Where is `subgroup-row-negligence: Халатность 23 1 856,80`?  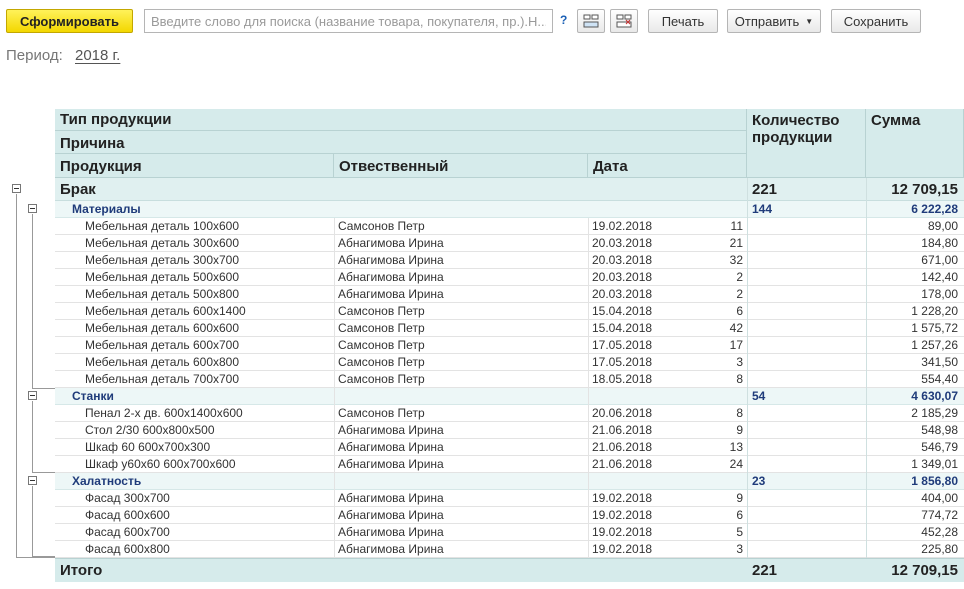 subgroup-row-negligence: Халатность 23 1 856,80 is located at coordinates (509, 481).